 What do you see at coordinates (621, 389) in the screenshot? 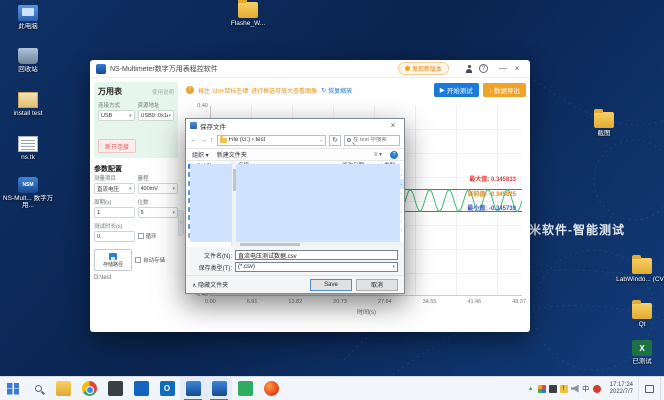
I see `taskbar-clock: 17:17:24 2022/7/7` at bounding box center [621, 389].